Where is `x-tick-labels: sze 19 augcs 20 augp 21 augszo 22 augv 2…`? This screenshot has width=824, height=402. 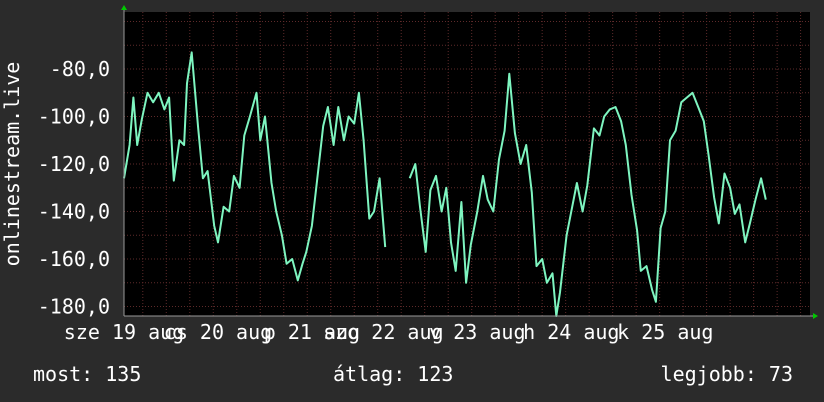 x-tick-labels: sze 19 augcs 20 augp 21 augszo 22 augv 2… is located at coordinates (389, 332).